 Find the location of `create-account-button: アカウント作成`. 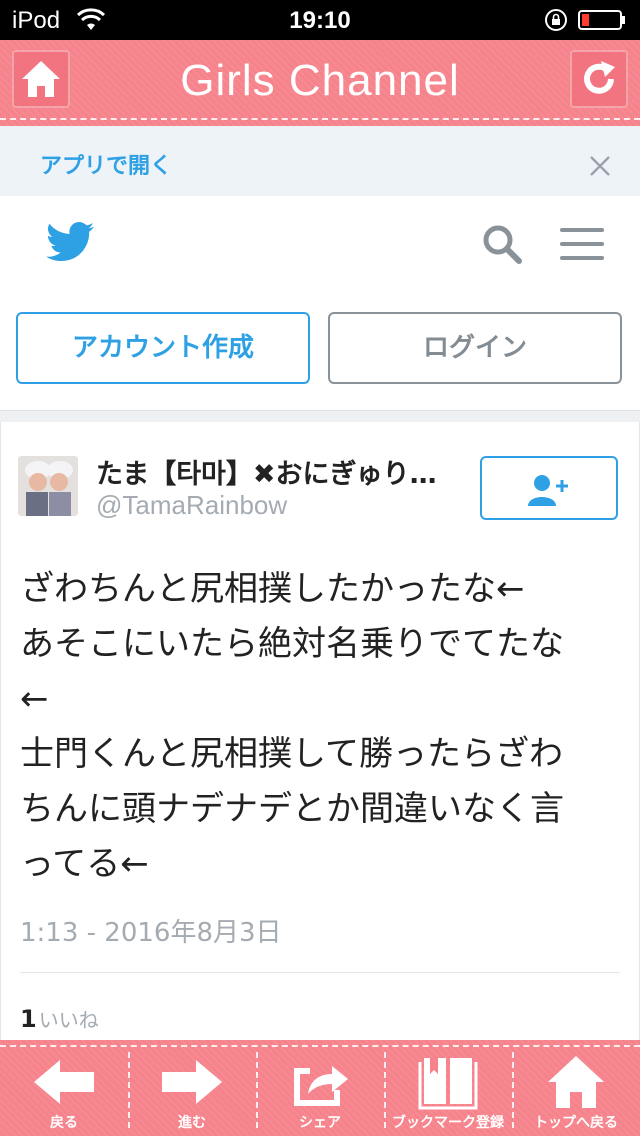

create-account-button: アカウント作成 is located at coordinates (163, 348).